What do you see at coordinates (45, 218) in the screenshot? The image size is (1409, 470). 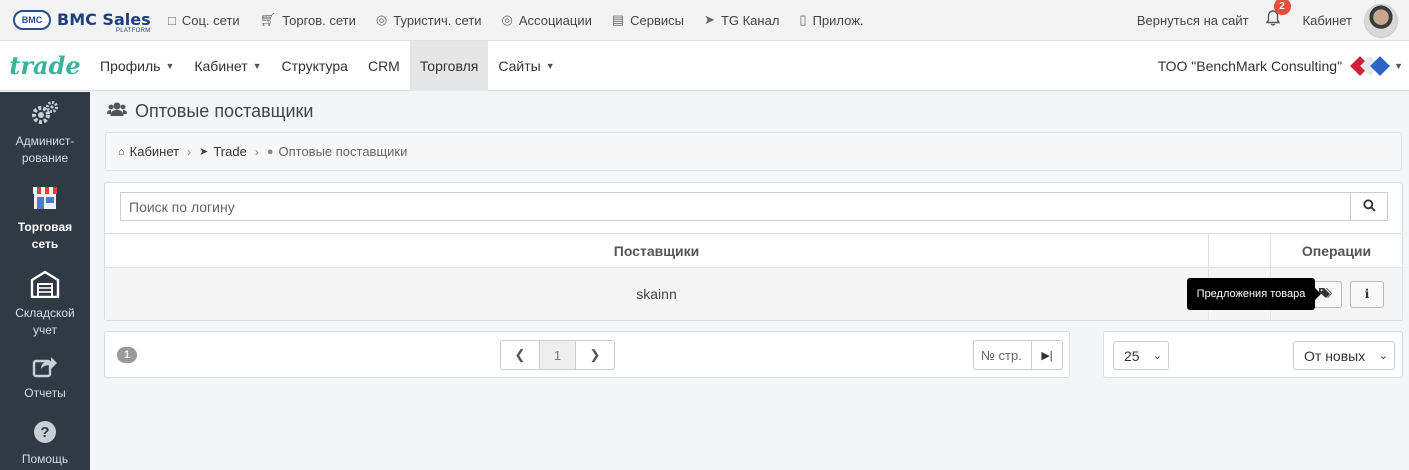 I see `sidebar-item-trade-network: Торговая сеть` at bounding box center [45, 218].